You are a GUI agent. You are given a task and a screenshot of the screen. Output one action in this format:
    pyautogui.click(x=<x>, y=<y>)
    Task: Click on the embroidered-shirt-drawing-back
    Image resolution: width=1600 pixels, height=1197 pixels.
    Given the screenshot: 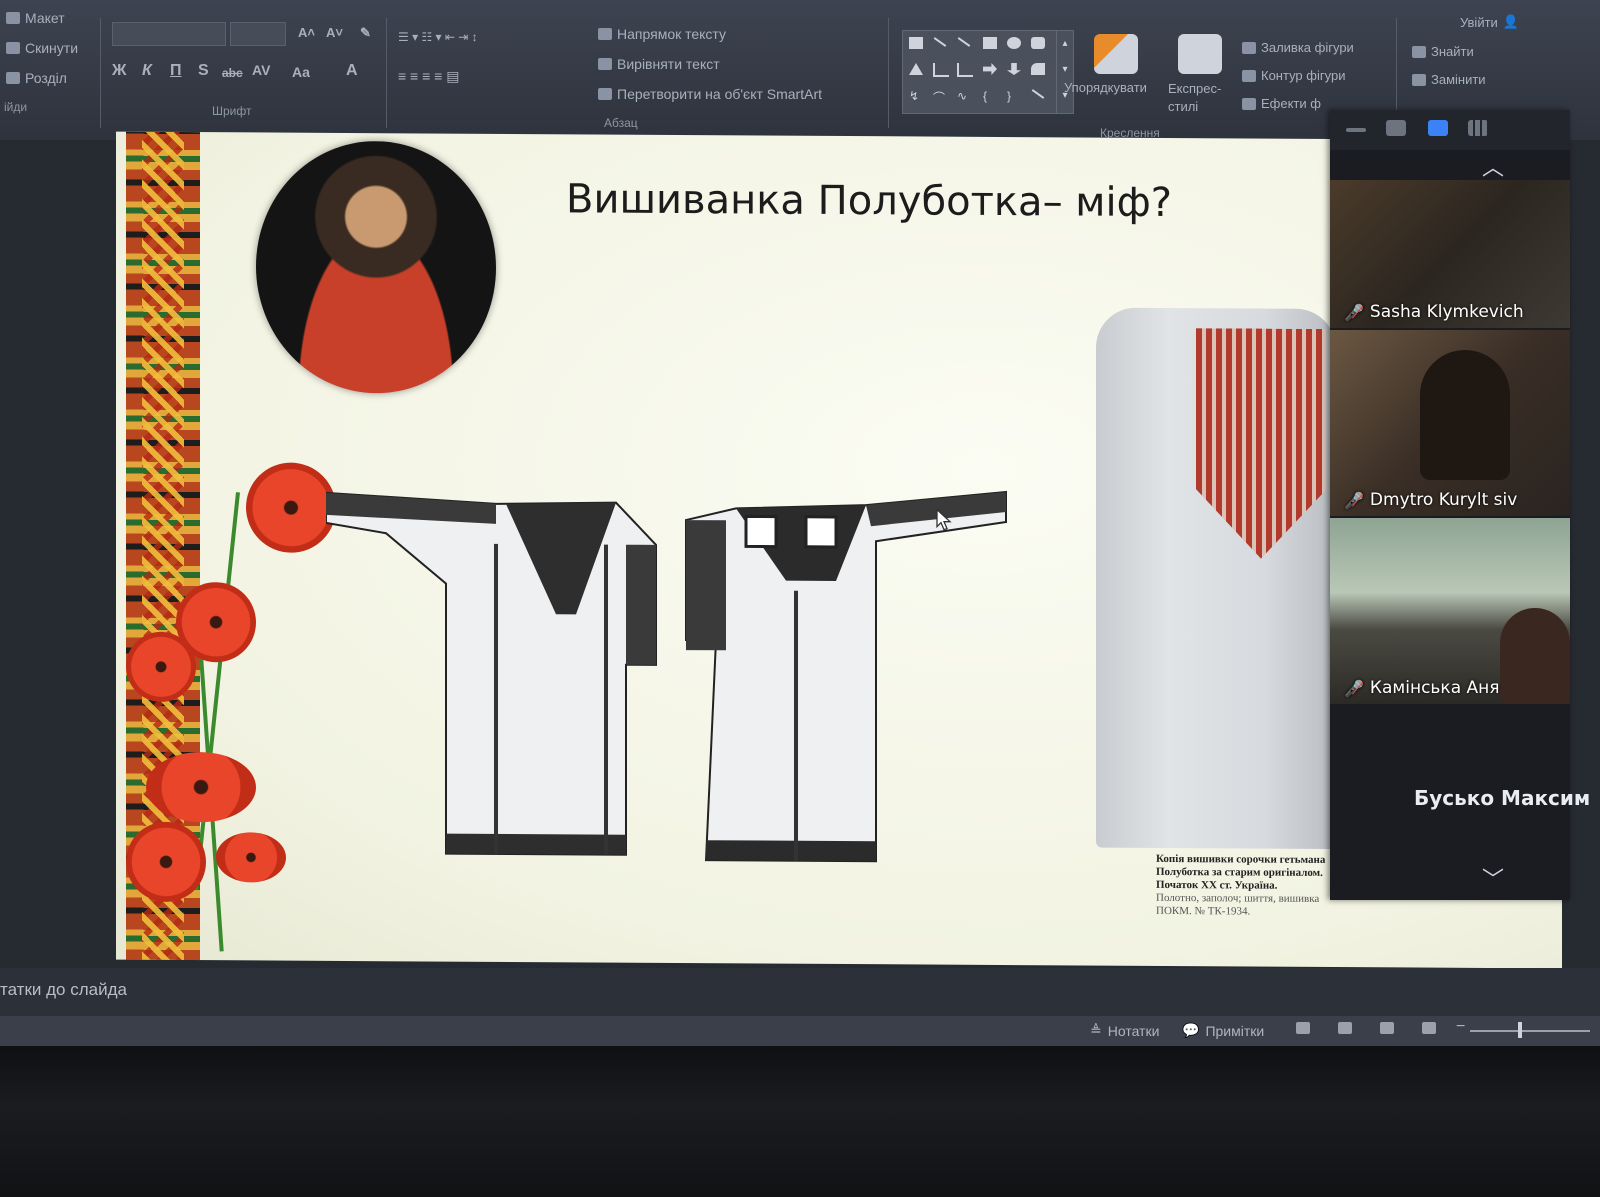 What is the action you would take?
    pyautogui.click(x=846, y=681)
    